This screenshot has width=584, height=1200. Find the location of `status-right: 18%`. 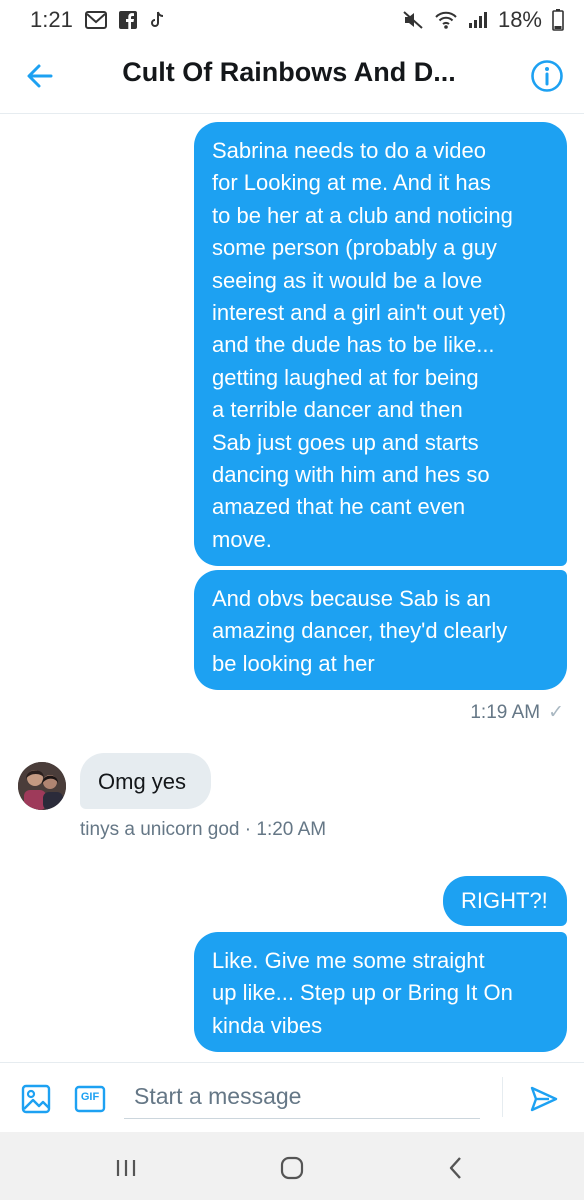

status-right: 18% is located at coordinates (483, 20).